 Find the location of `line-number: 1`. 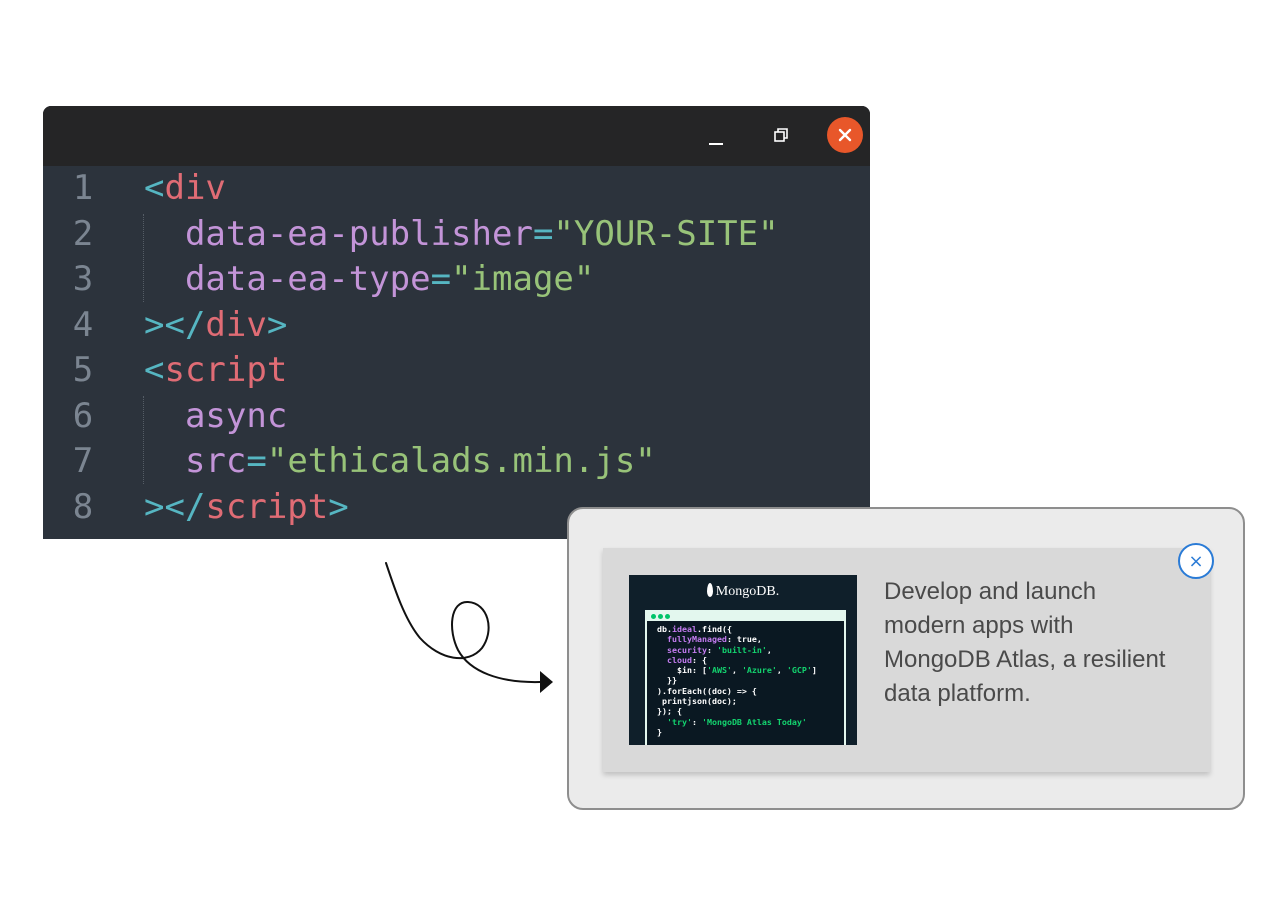

line-number: 1 is located at coordinates (83, 188).